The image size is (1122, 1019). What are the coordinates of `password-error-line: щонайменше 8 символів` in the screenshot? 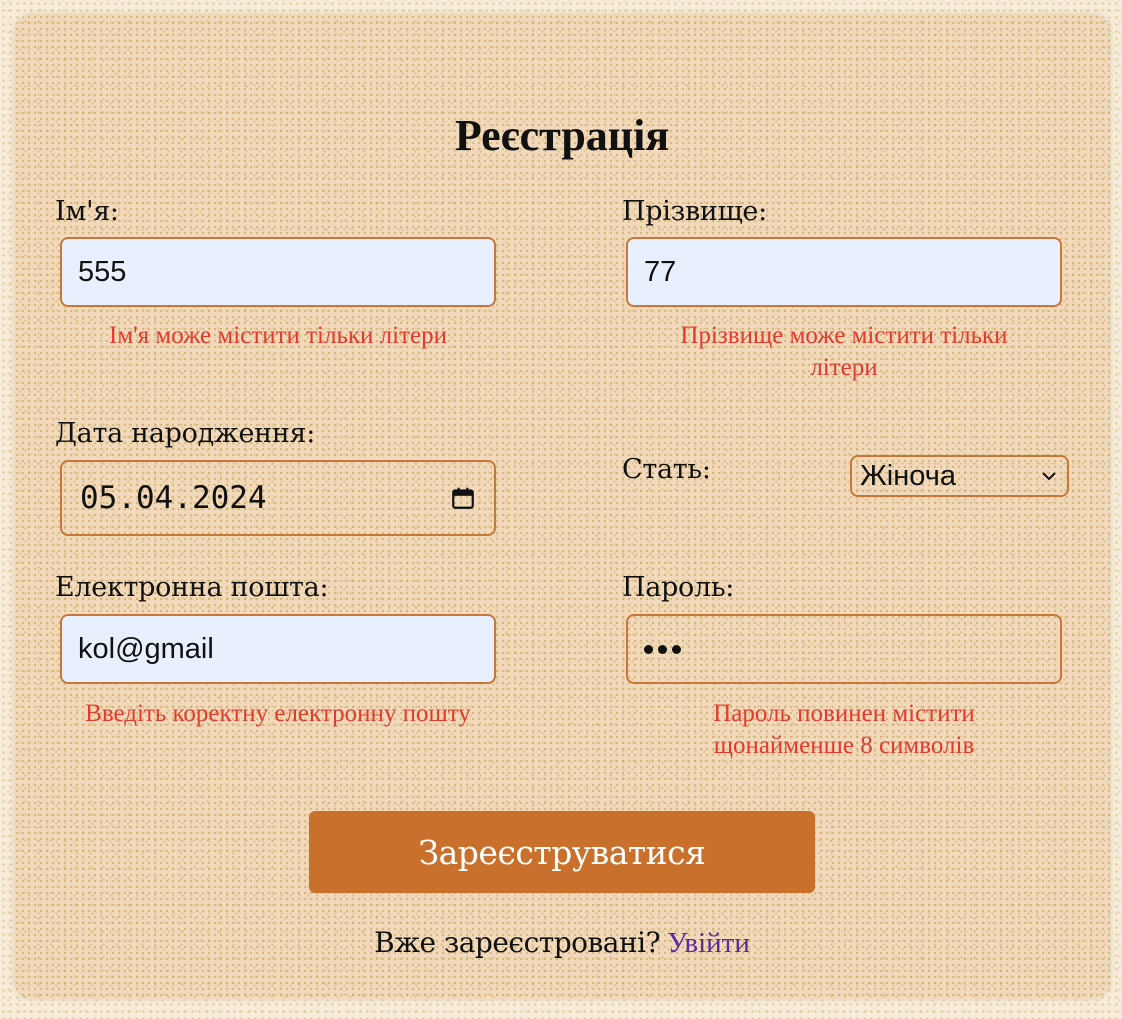 It's located at (844, 745).